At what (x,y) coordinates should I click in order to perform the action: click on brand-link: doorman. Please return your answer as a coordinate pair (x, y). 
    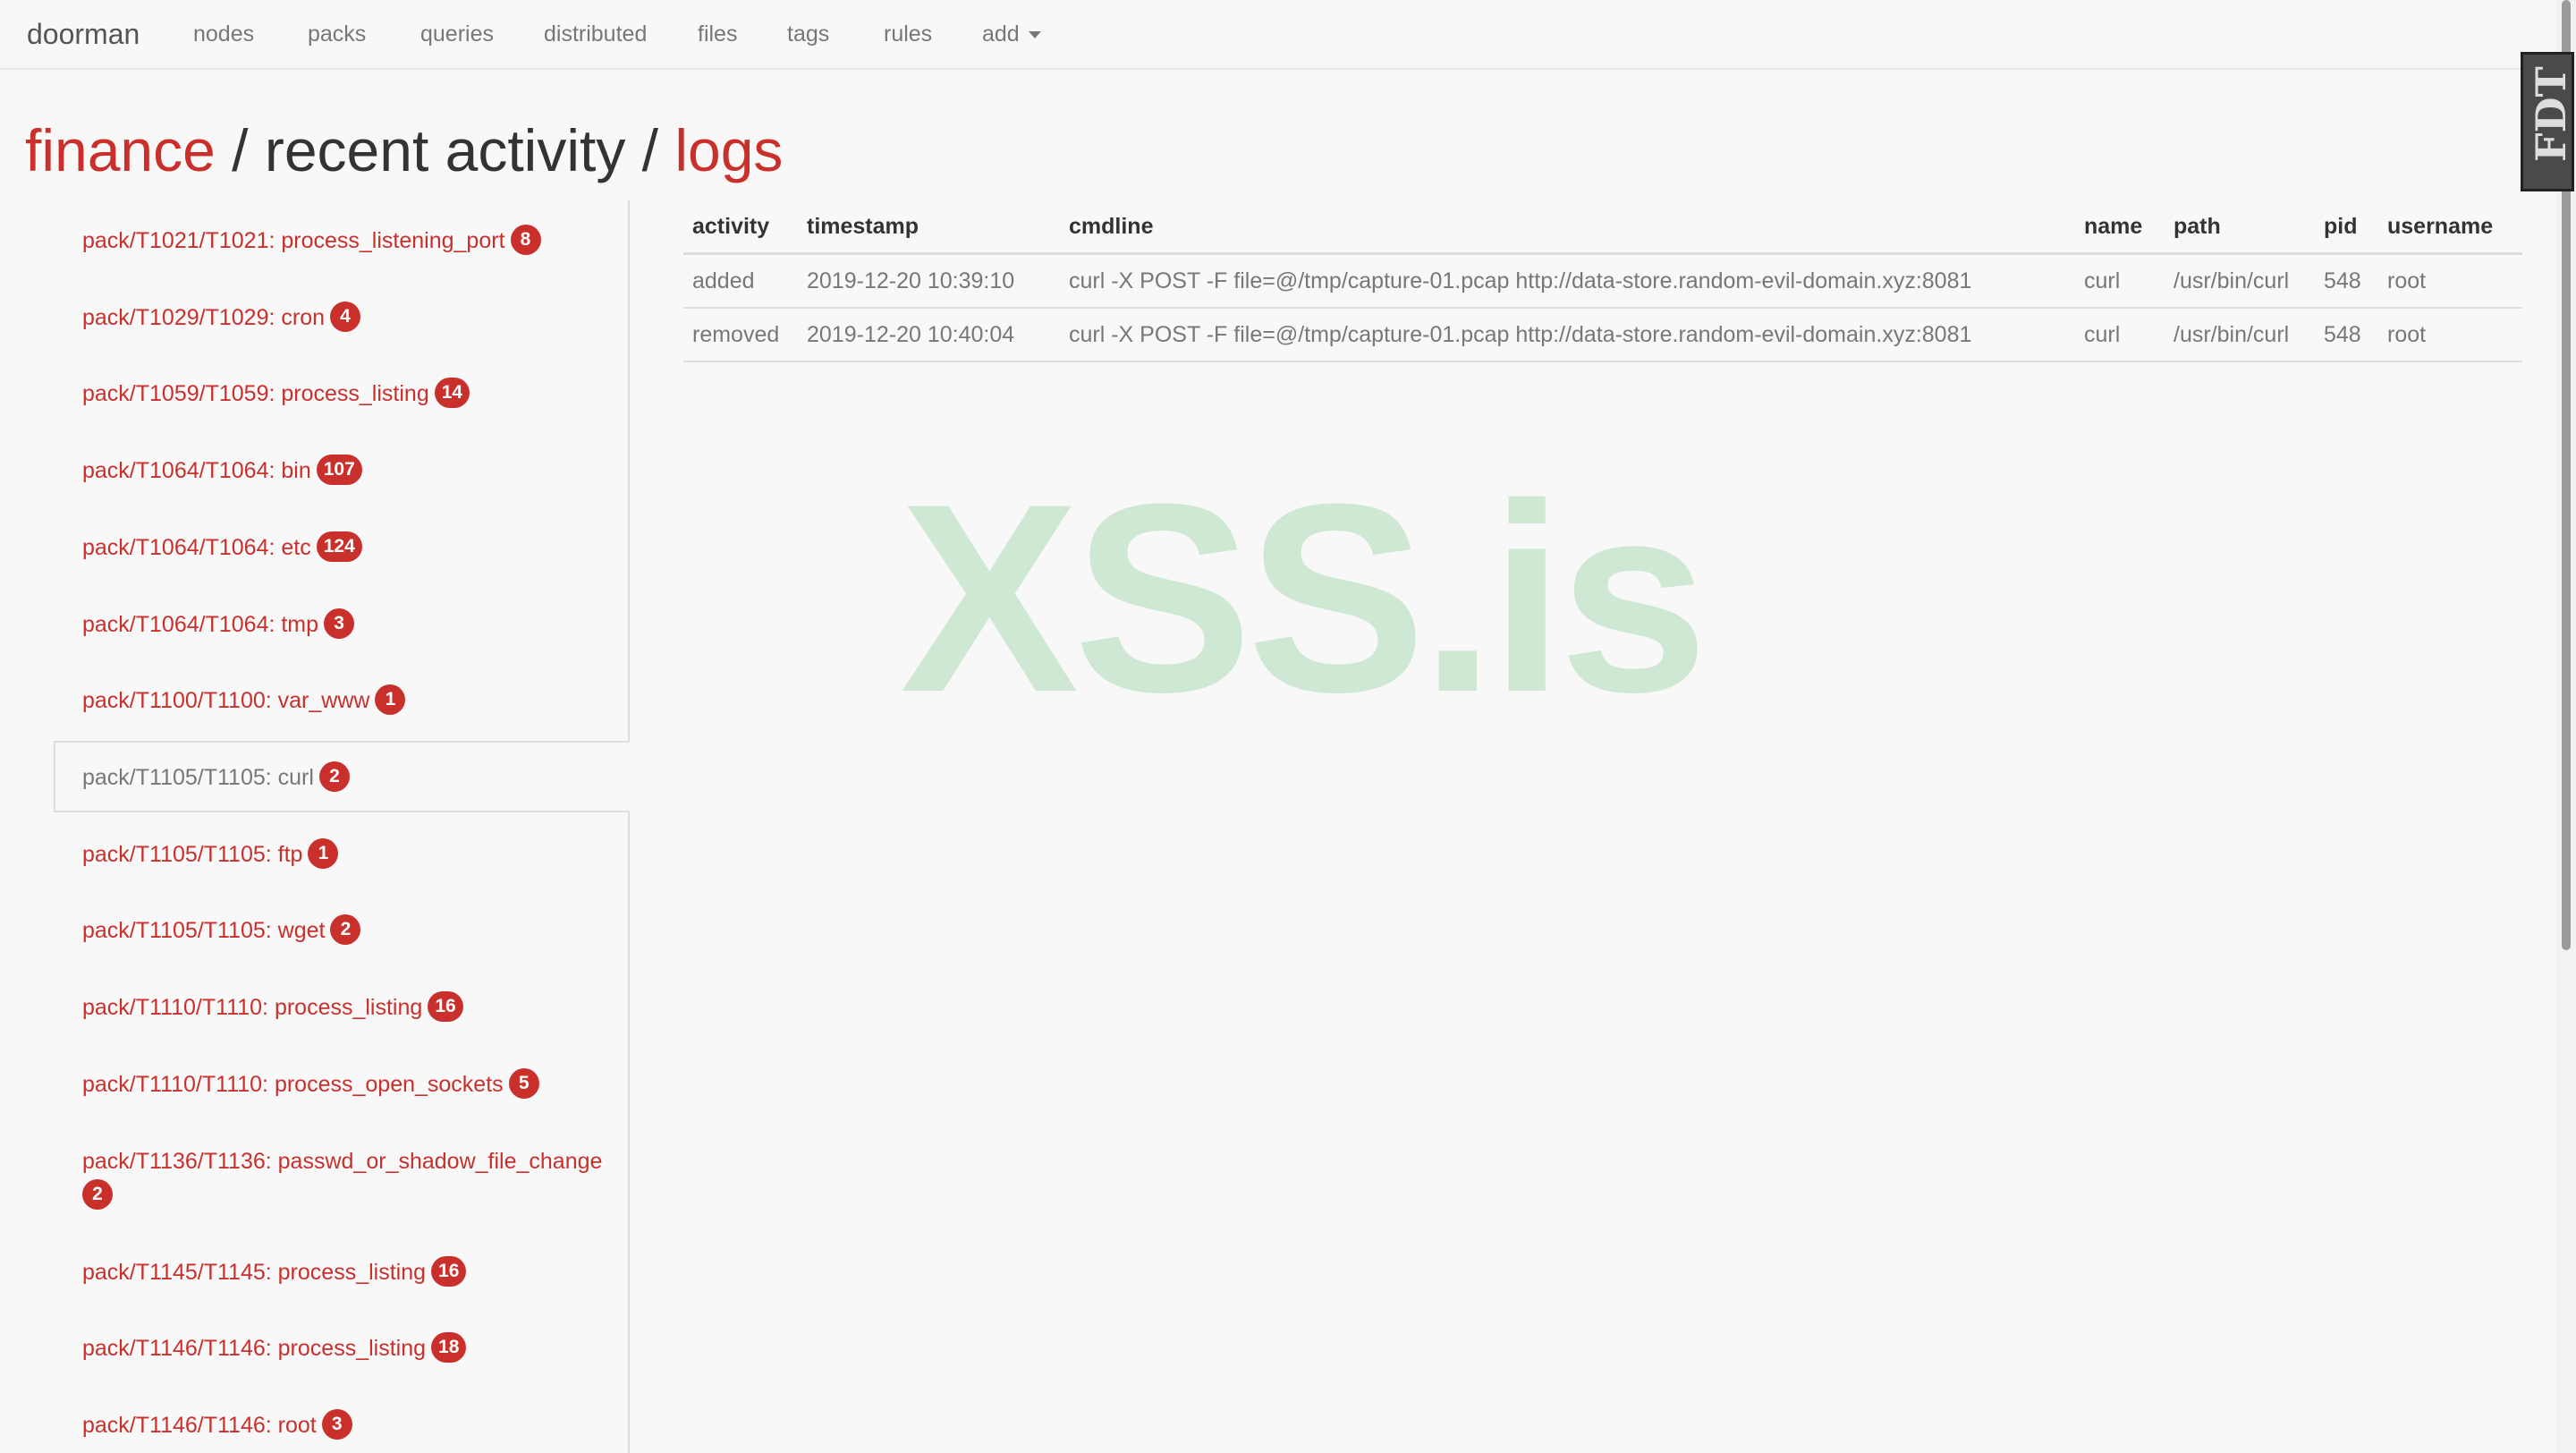
    Looking at the image, I should click on (83, 34).